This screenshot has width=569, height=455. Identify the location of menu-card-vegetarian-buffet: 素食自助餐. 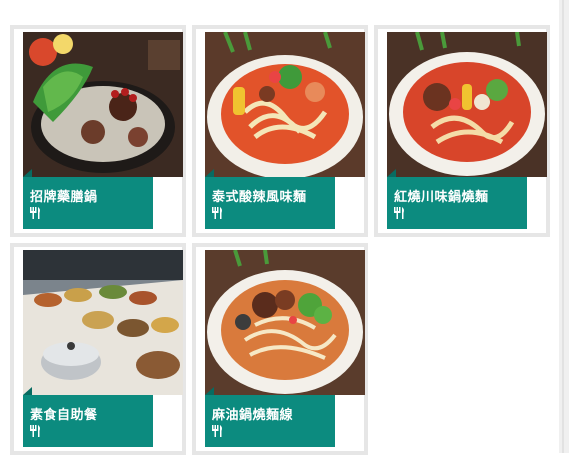
(98, 349).